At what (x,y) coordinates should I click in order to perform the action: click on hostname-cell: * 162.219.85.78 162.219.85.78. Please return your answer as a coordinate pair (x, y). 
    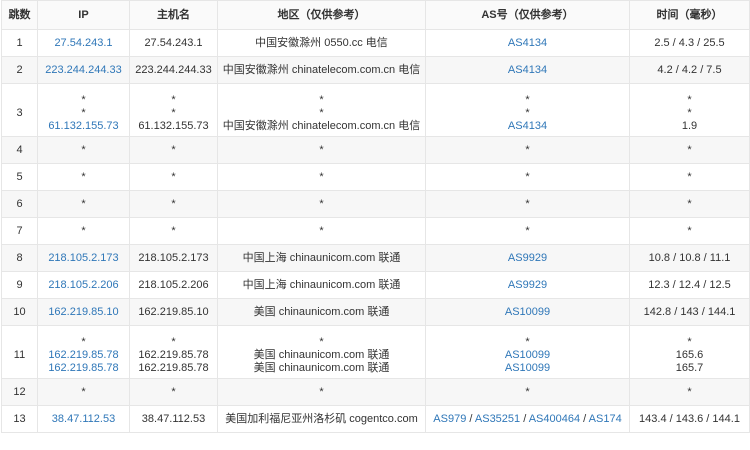
    Looking at the image, I should click on (173, 352).